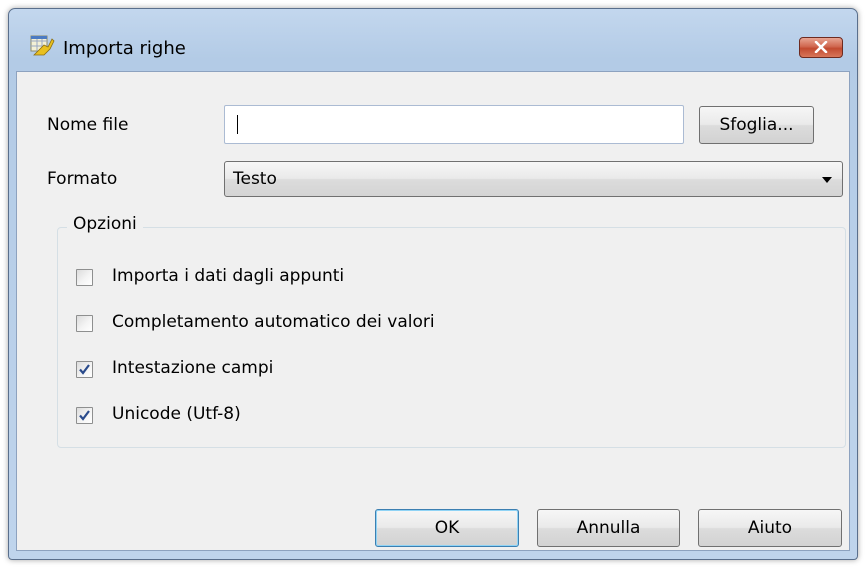 Image resolution: width=866 pixels, height=568 pixels. What do you see at coordinates (176, 414) in the screenshot?
I see `checkbox-label-unicode: Unicode (Utf-8)` at bounding box center [176, 414].